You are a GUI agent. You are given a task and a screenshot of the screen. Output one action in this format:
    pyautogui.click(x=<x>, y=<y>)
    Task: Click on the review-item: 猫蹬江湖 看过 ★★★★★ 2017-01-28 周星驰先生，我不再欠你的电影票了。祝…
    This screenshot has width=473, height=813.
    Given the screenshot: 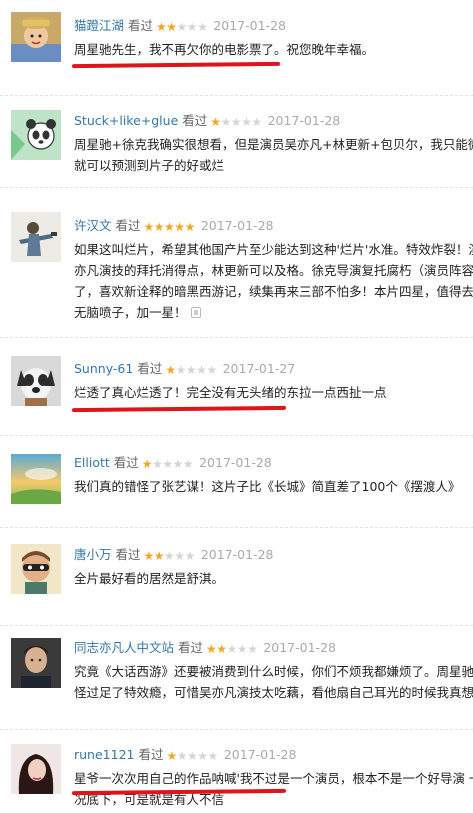 What is the action you would take?
    pyautogui.click(x=236, y=48)
    